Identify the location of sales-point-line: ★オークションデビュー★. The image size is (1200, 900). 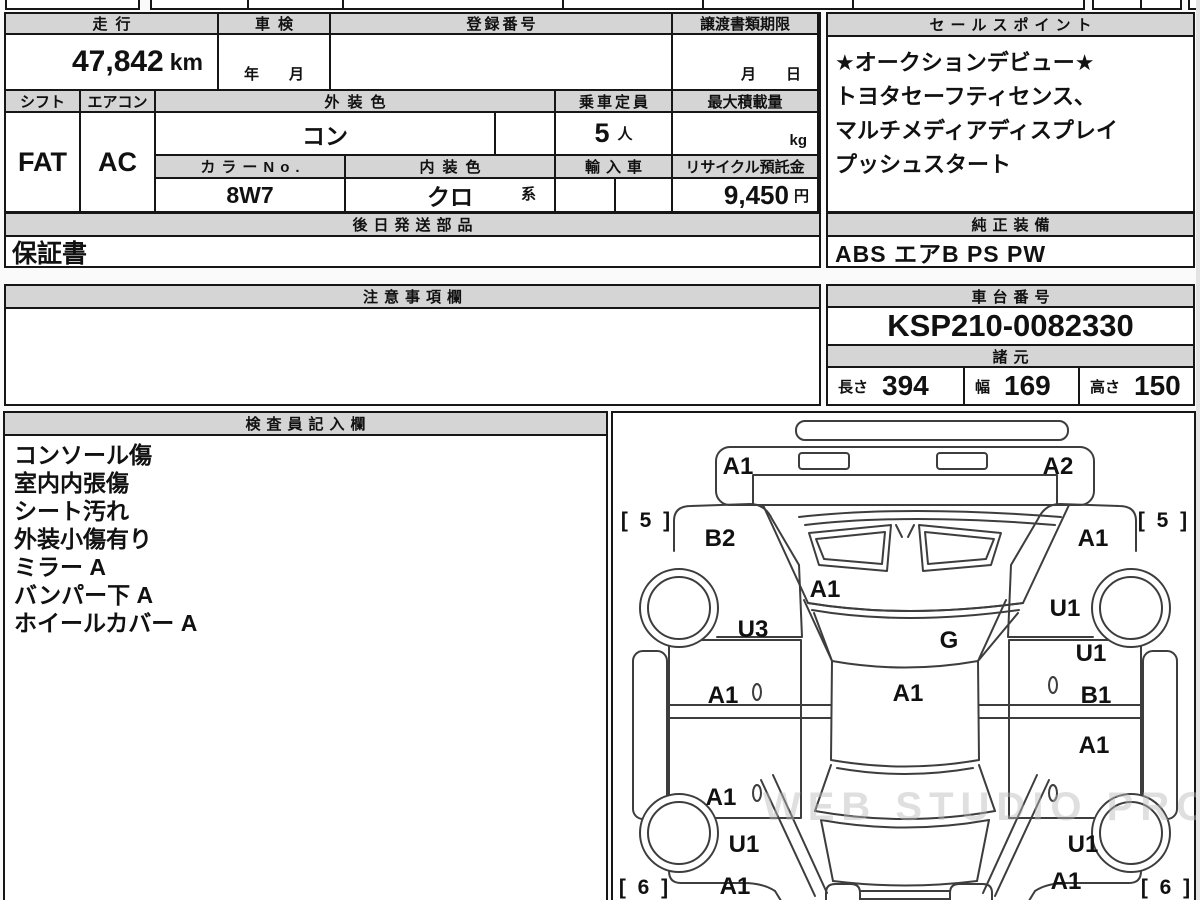
(965, 62).